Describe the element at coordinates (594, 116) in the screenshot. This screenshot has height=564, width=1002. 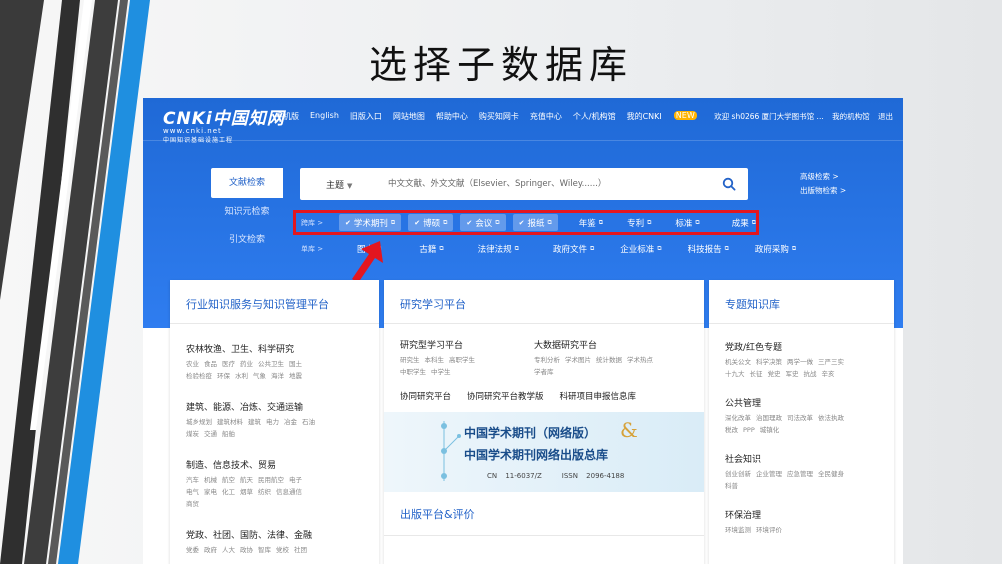
I see `topnav-personal: 个人/机构馆` at that location.